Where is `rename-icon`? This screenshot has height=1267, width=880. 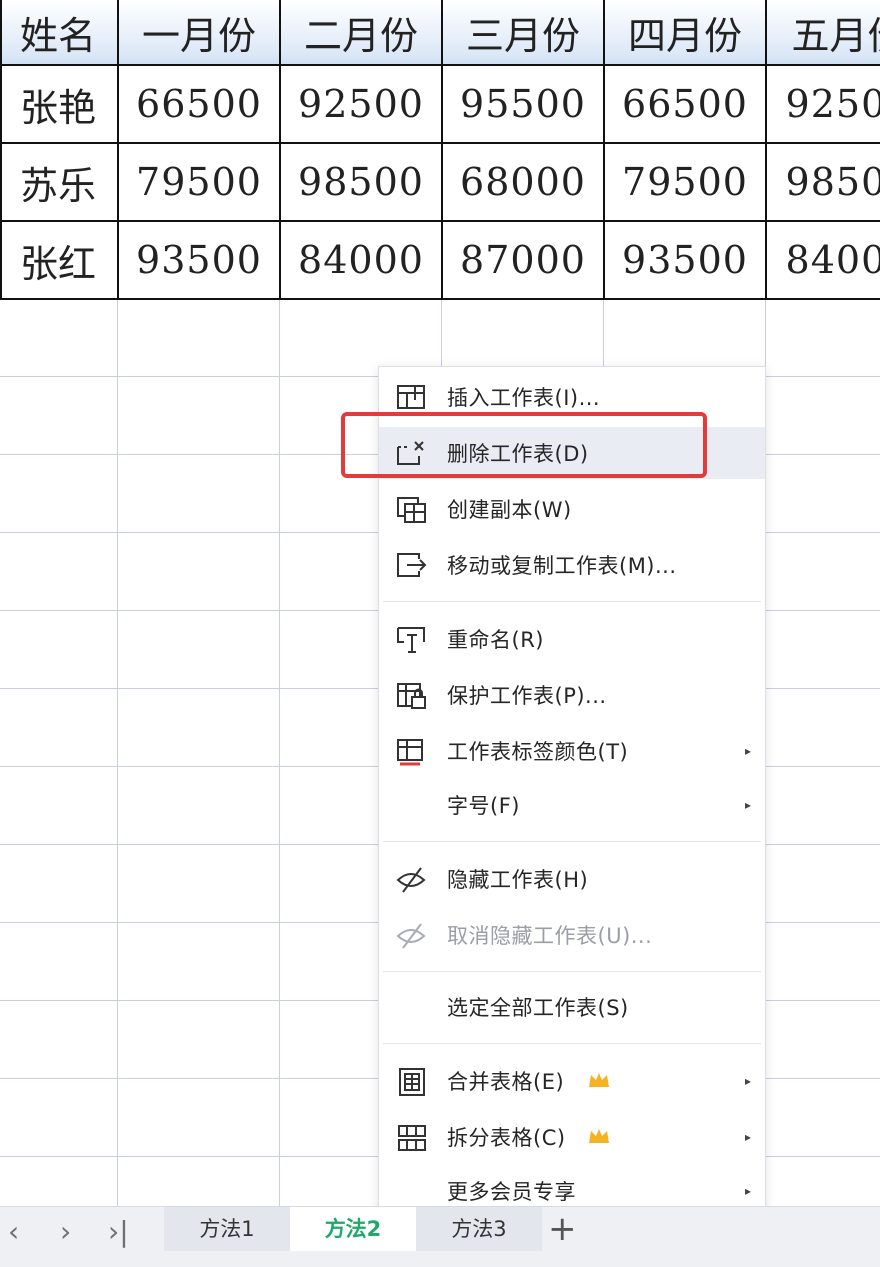 rename-icon is located at coordinates (411, 640).